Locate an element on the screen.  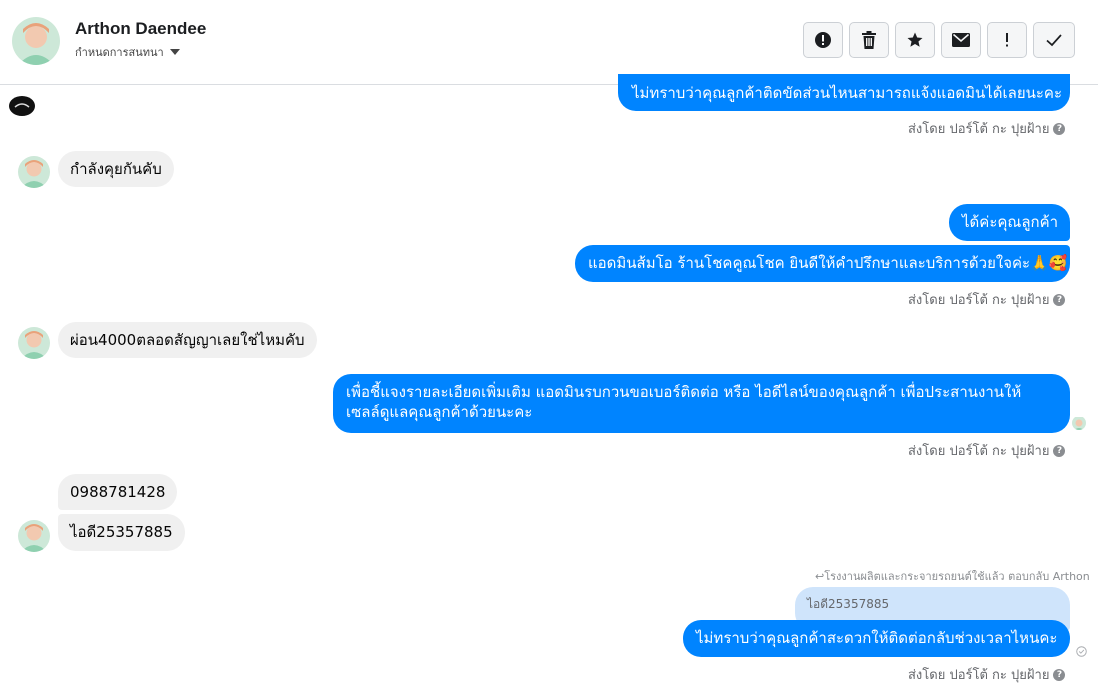
mark-done-button is located at coordinates (1054, 40).